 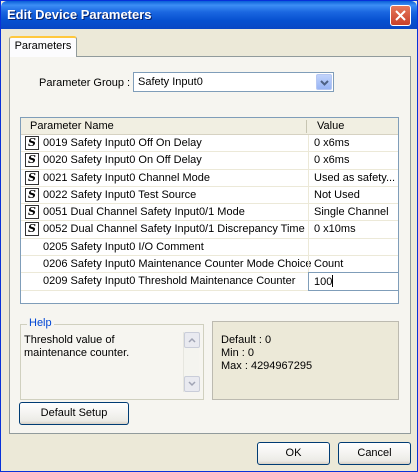 I want to click on dropdown-button, so click(x=324, y=82).